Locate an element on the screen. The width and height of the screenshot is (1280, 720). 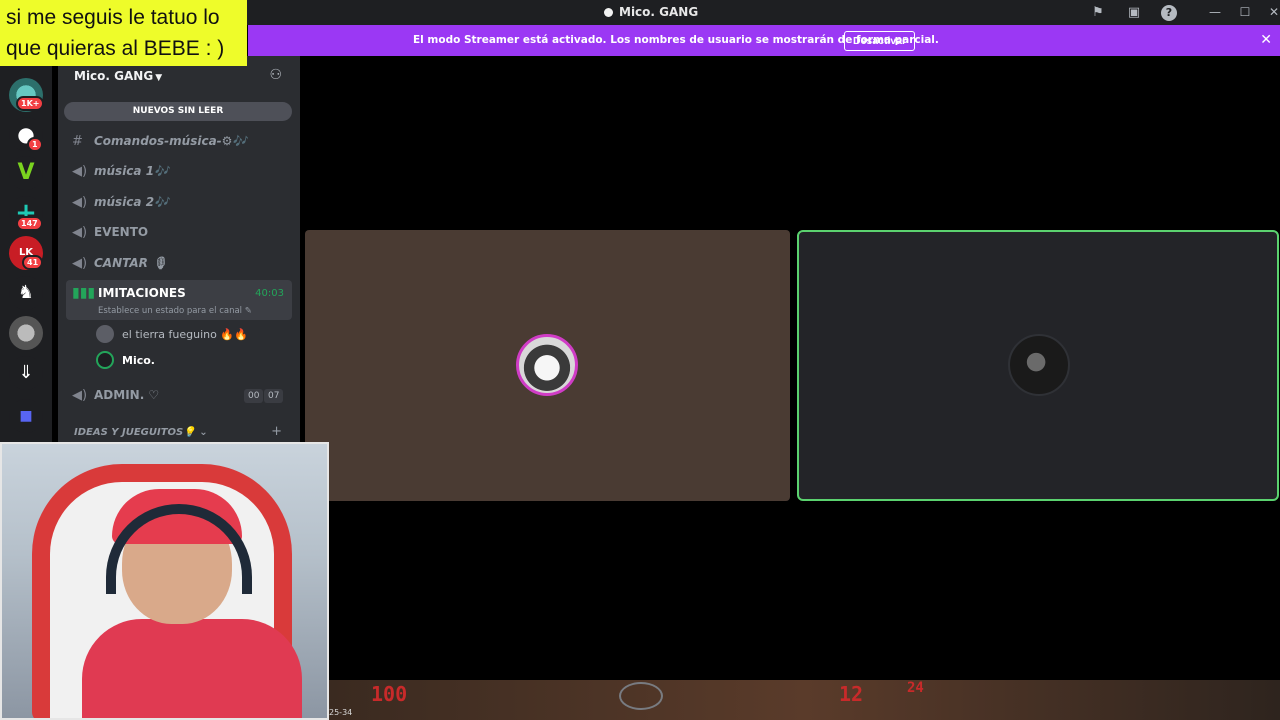
people-server-icon: ♞ is located at coordinates (26, 293).